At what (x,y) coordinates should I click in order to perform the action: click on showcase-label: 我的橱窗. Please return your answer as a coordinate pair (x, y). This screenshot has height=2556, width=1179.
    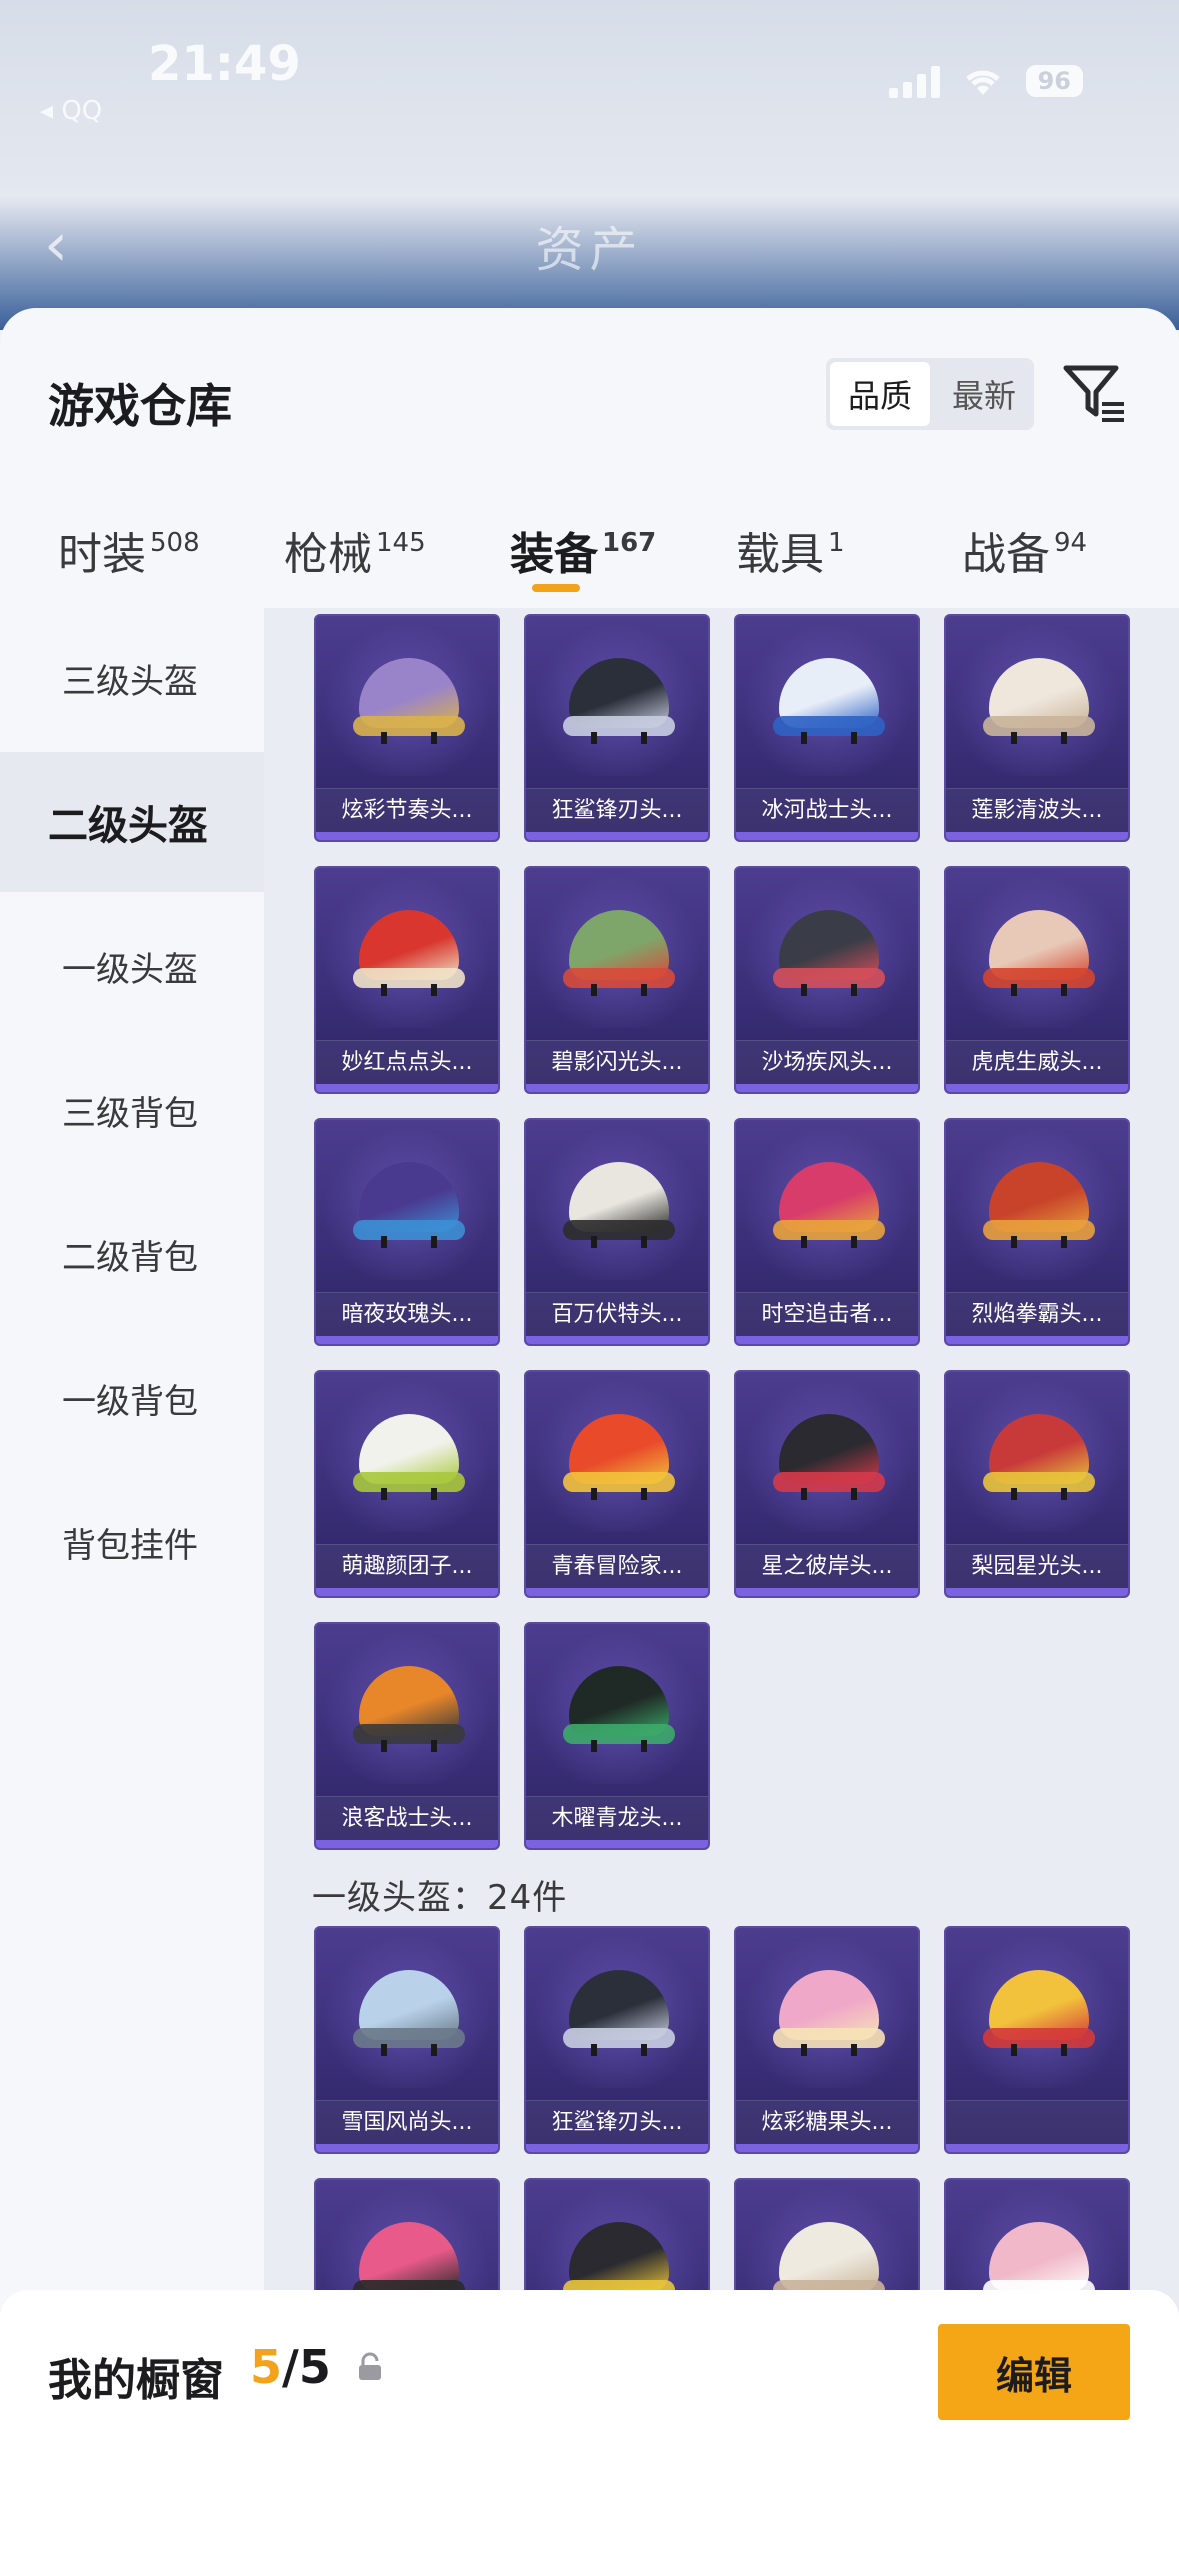
    Looking at the image, I should click on (136, 2380).